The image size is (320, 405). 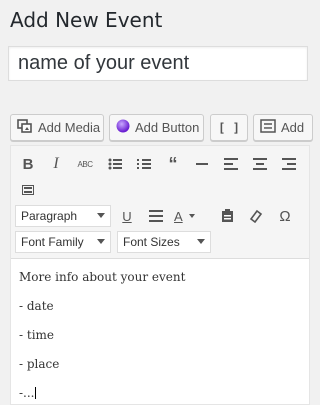 I want to click on add-form-button: Add, so click(x=283, y=127).